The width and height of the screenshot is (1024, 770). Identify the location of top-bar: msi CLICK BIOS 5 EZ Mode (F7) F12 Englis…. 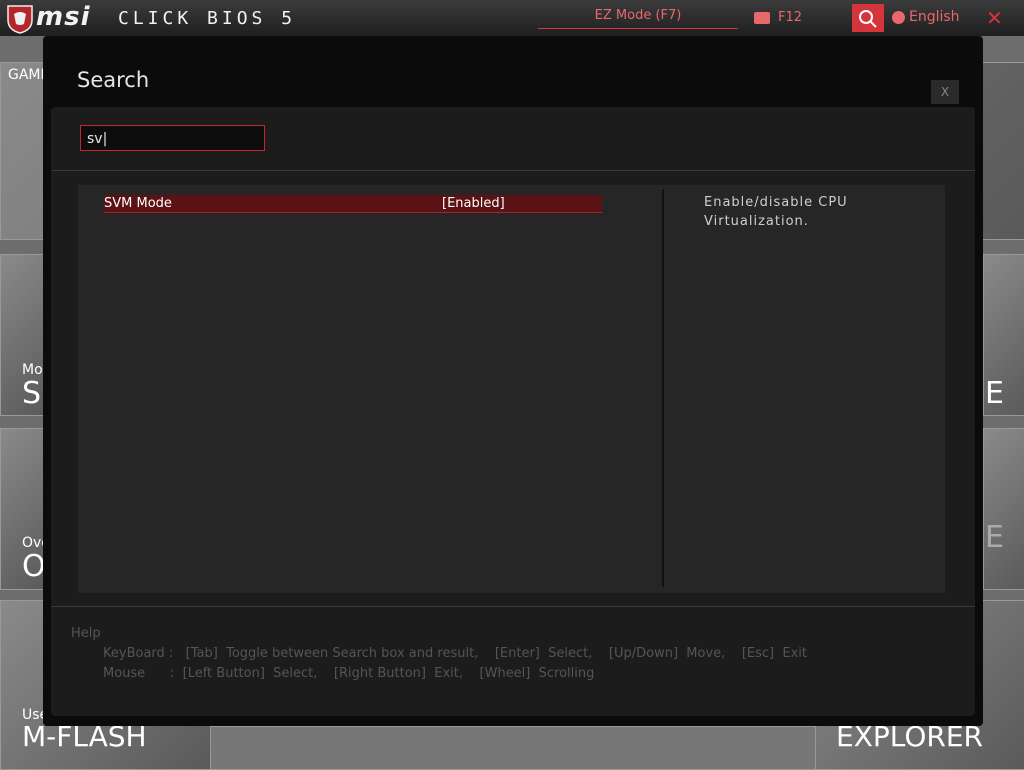
(512, 18).